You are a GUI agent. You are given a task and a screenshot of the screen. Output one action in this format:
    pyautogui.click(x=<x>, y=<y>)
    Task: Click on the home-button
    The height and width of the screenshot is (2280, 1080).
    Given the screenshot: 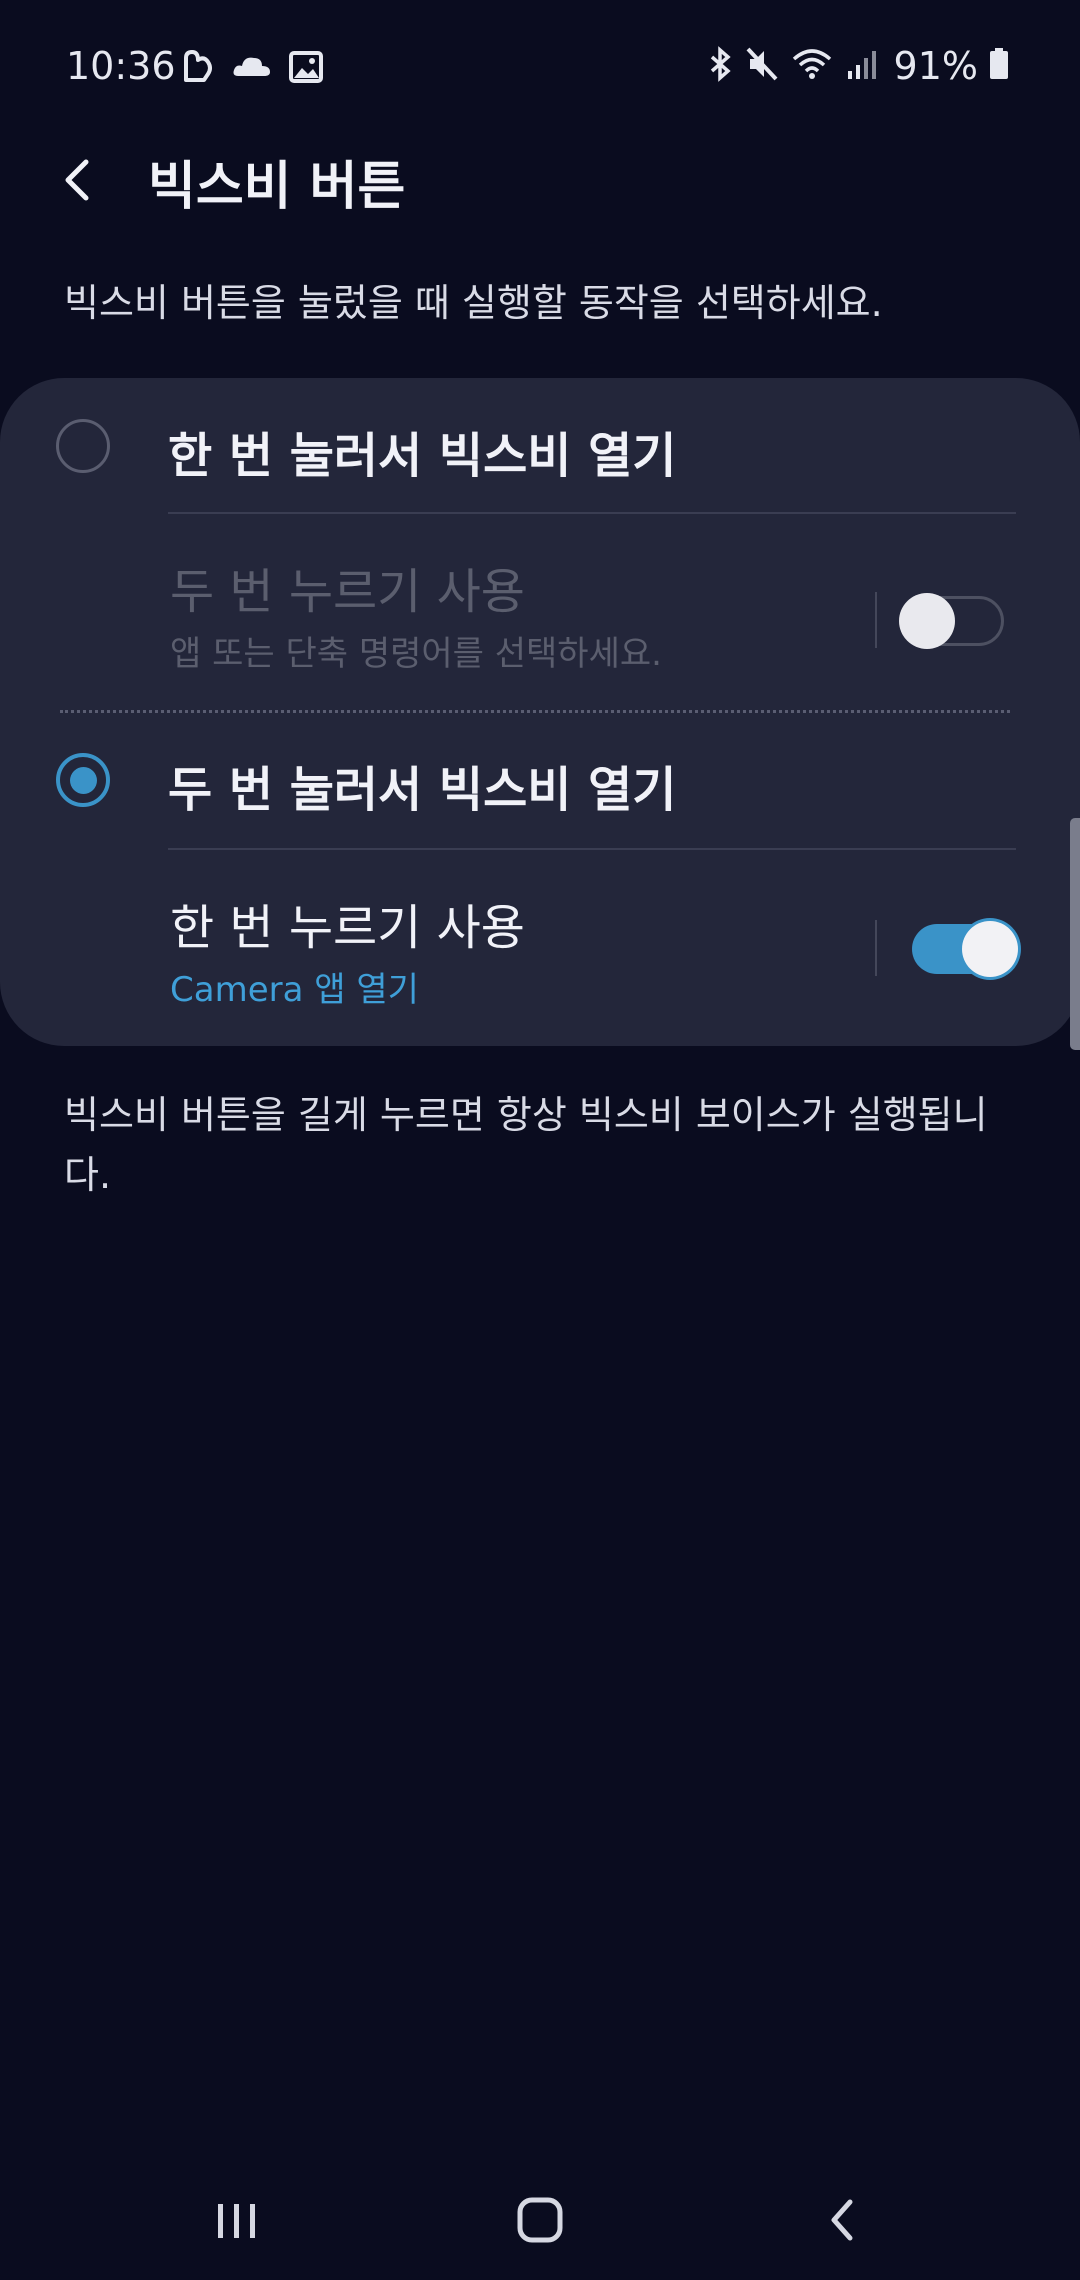 What is the action you would take?
    pyautogui.click(x=540, y=2220)
    